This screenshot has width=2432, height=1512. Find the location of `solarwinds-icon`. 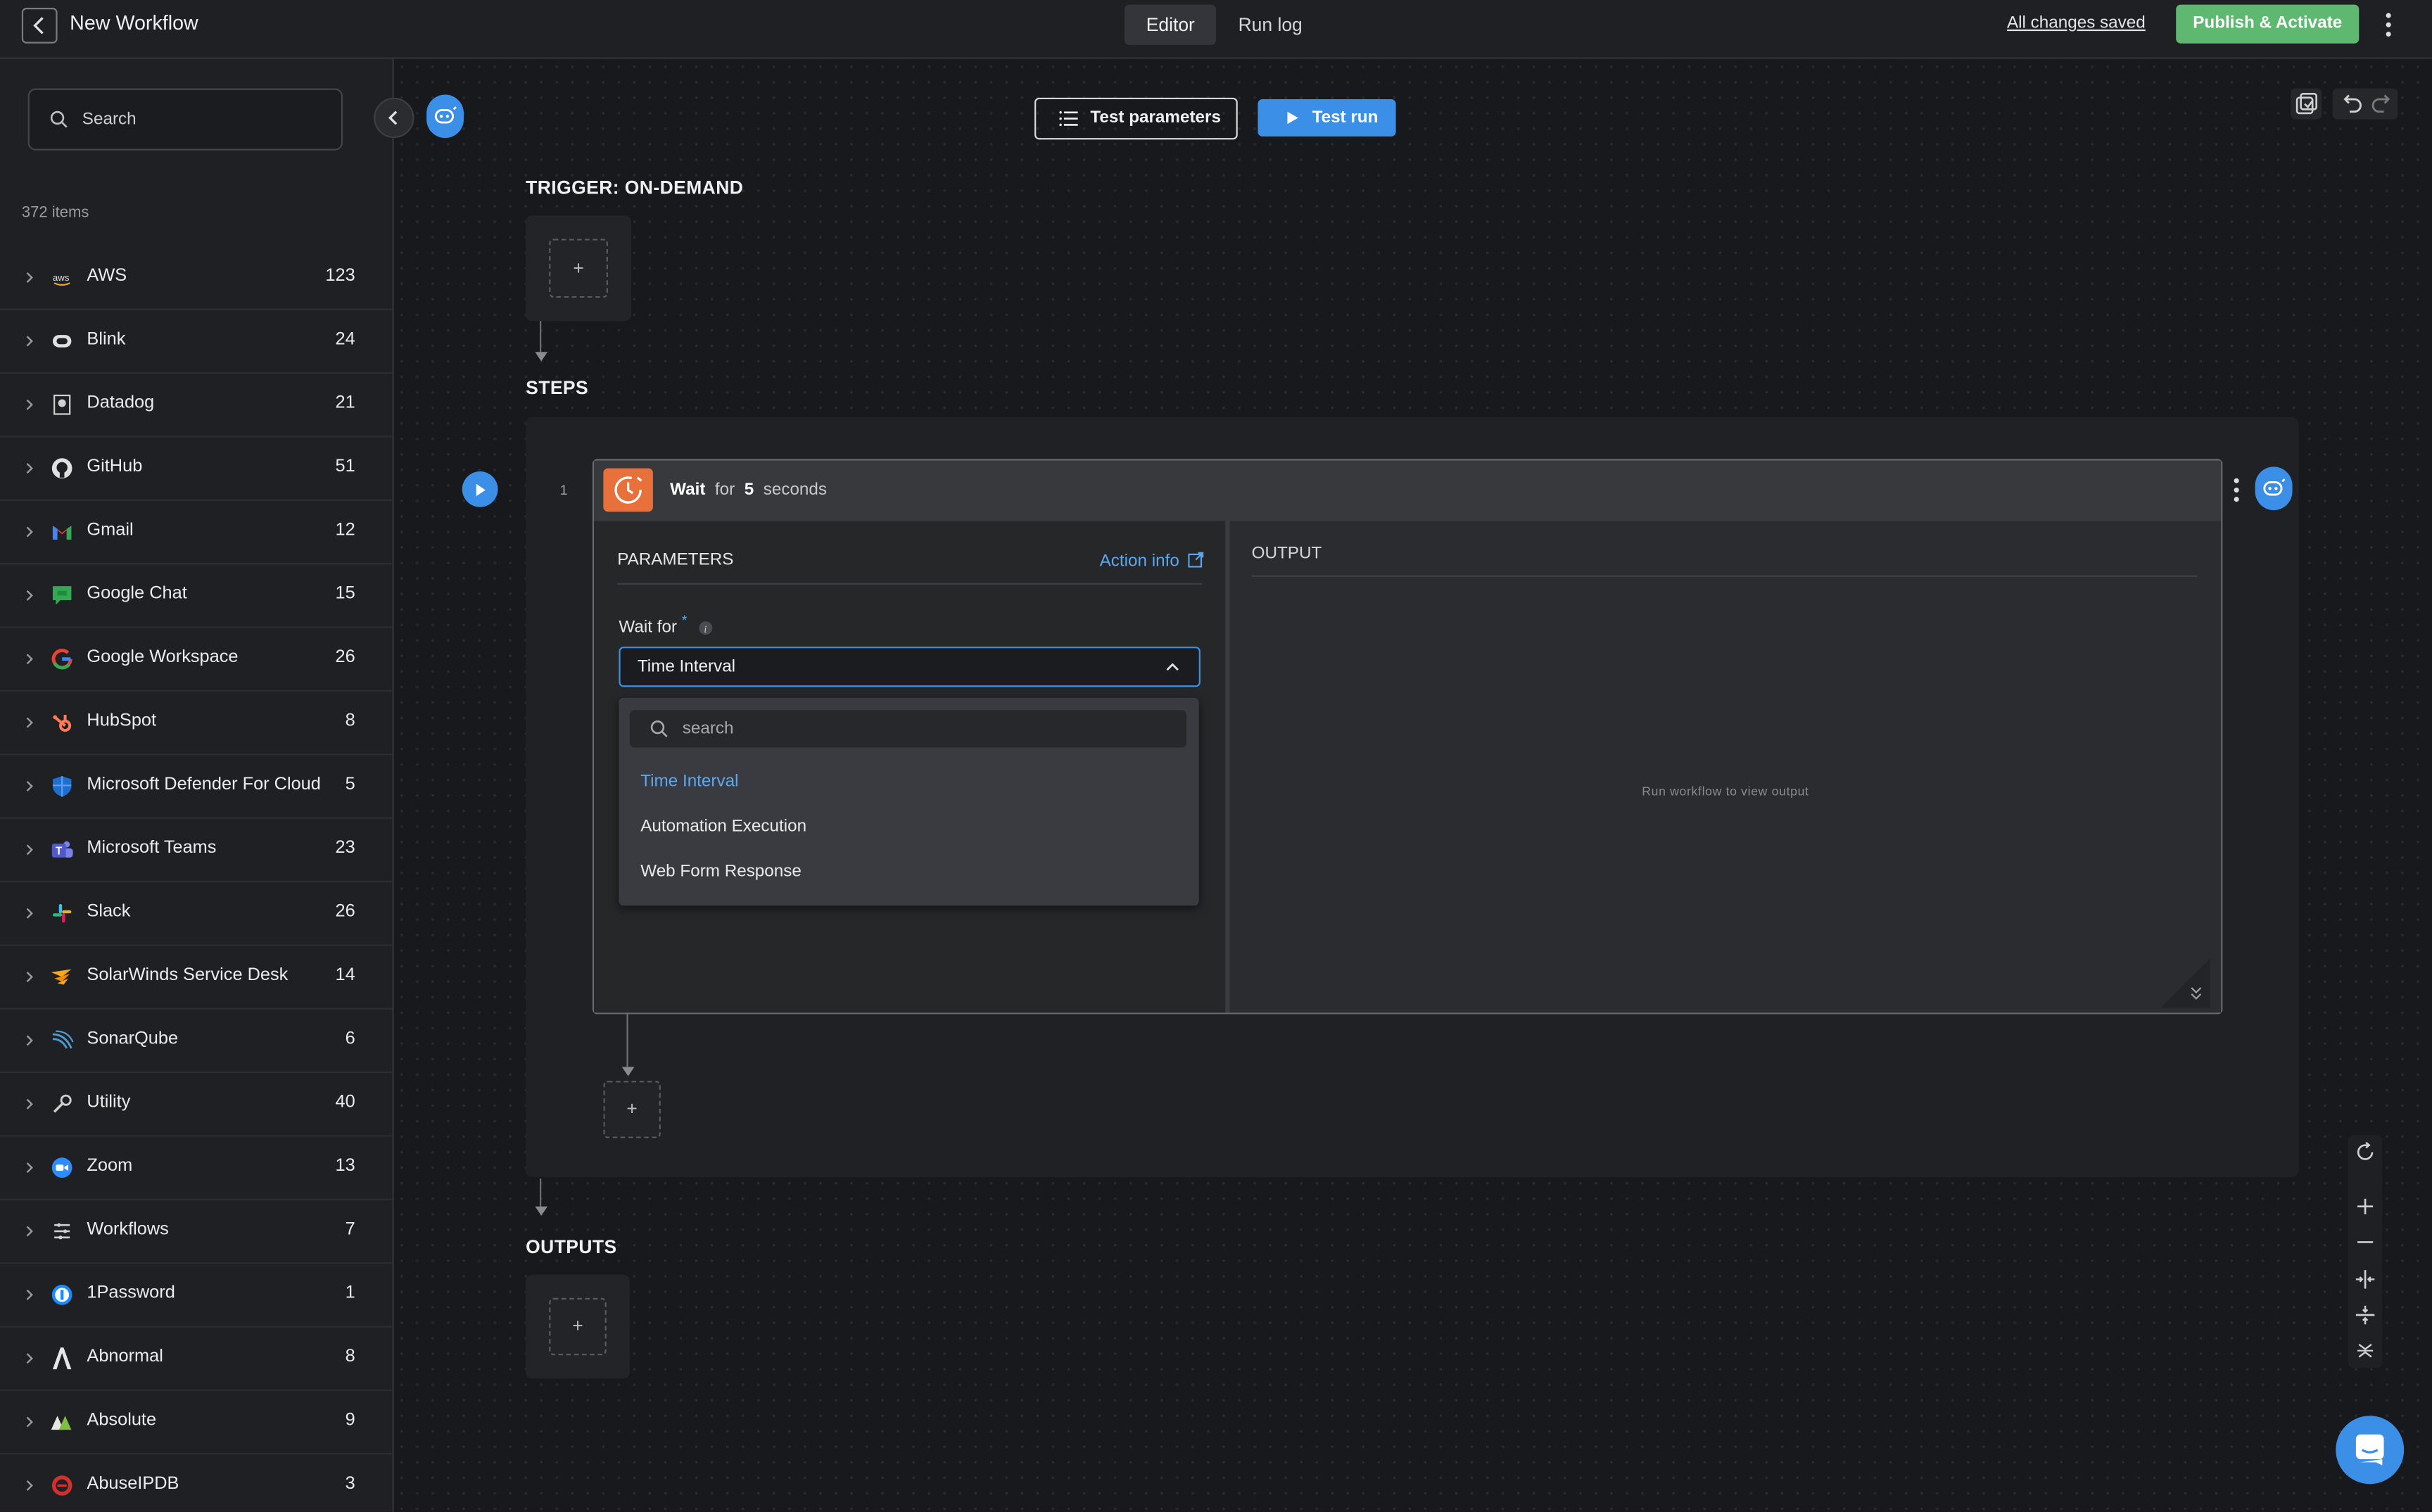

solarwinds-icon is located at coordinates (61, 977).